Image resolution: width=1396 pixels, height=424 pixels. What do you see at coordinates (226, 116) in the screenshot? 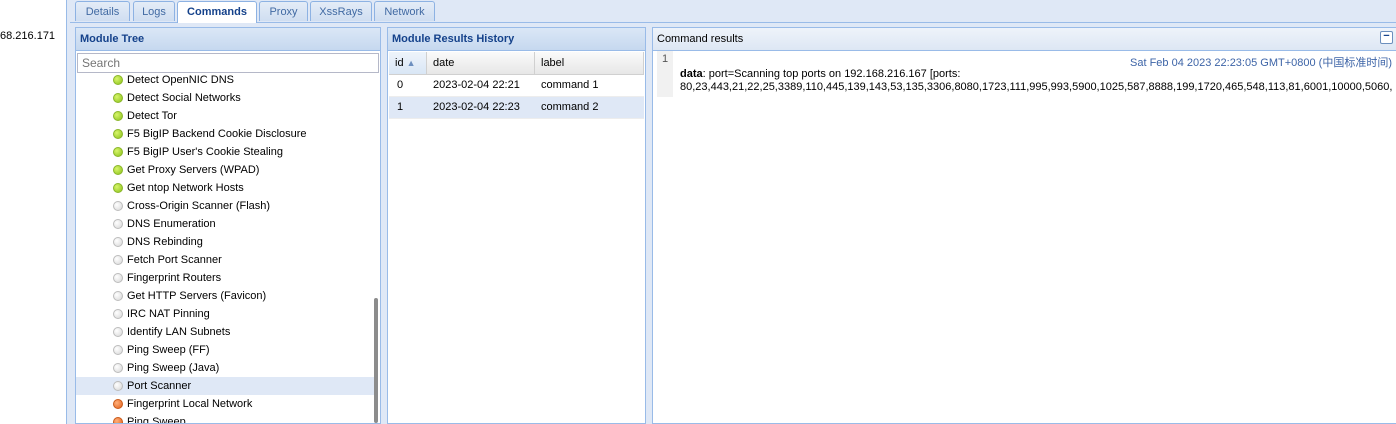
I see `module-tree-item: Detect Tor` at bounding box center [226, 116].